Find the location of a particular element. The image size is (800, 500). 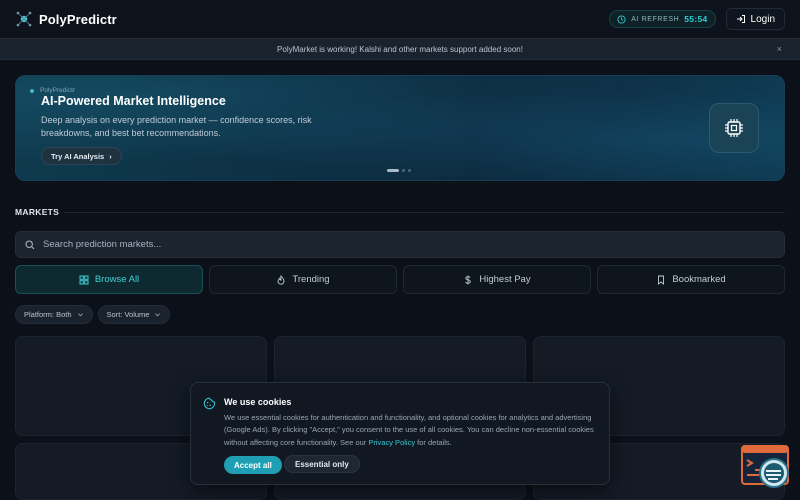

try-ai-analysis-label: Try AI Analysis is located at coordinates (78, 156).